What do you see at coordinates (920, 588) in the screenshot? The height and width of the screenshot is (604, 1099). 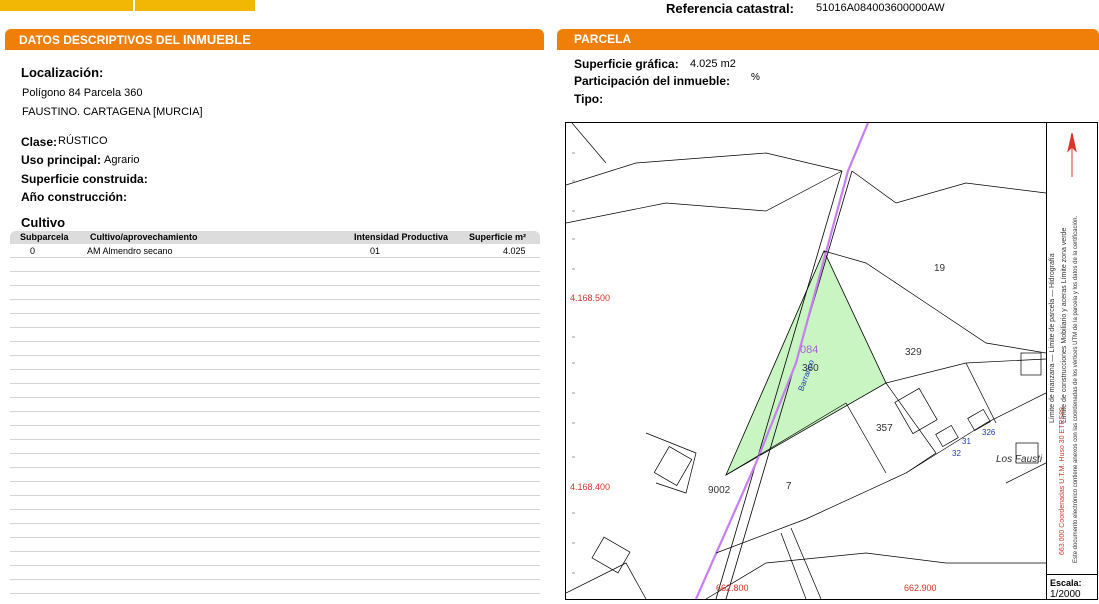 I see `coord-x-662900: 662.900` at bounding box center [920, 588].